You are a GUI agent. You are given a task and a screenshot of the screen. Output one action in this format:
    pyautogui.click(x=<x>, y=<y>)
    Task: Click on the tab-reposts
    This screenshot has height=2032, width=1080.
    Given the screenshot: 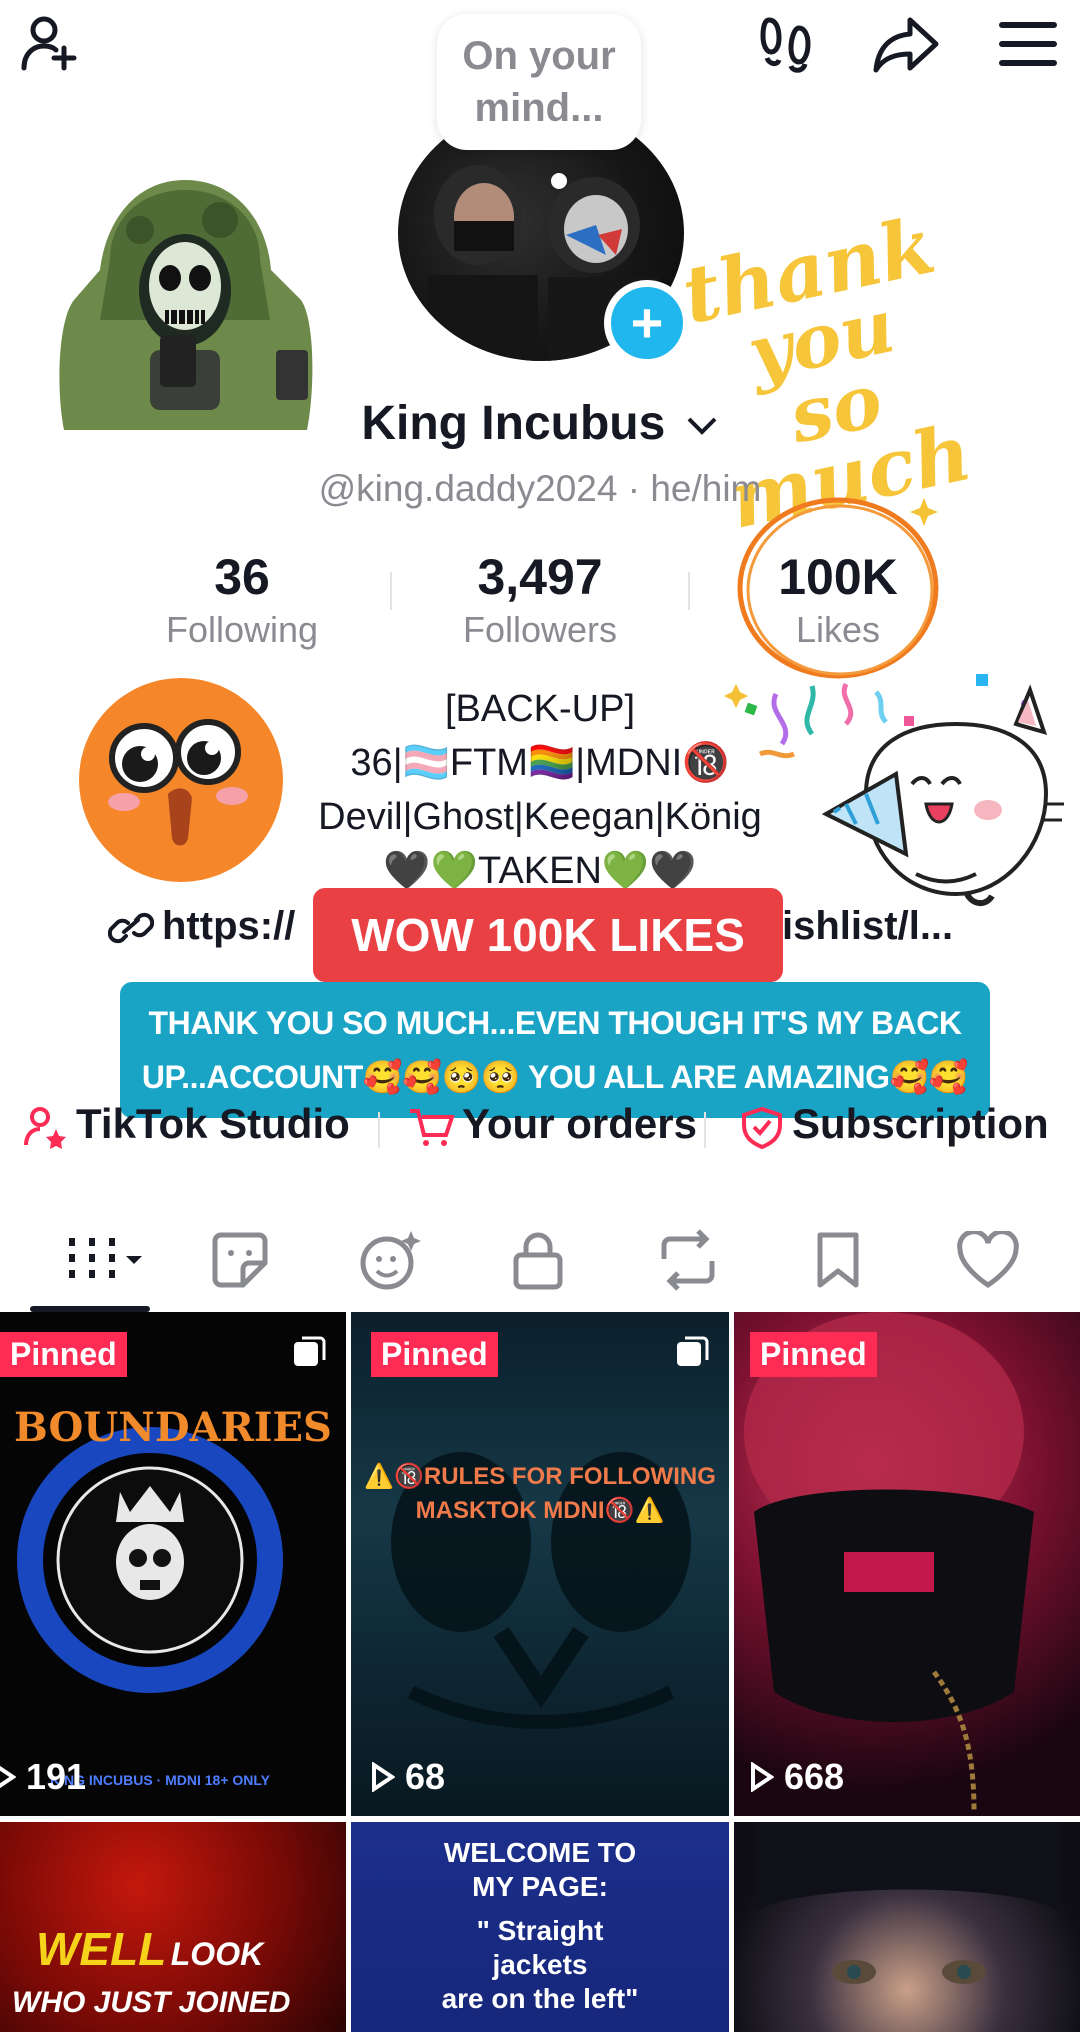 What is the action you would take?
    pyautogui.click(x=688, y=1260)
    